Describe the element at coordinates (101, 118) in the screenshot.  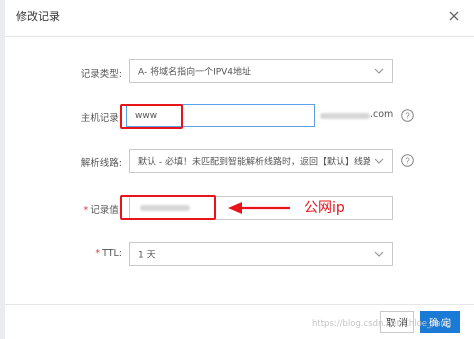
I see `host-record-label: 主机记录:` at that location.